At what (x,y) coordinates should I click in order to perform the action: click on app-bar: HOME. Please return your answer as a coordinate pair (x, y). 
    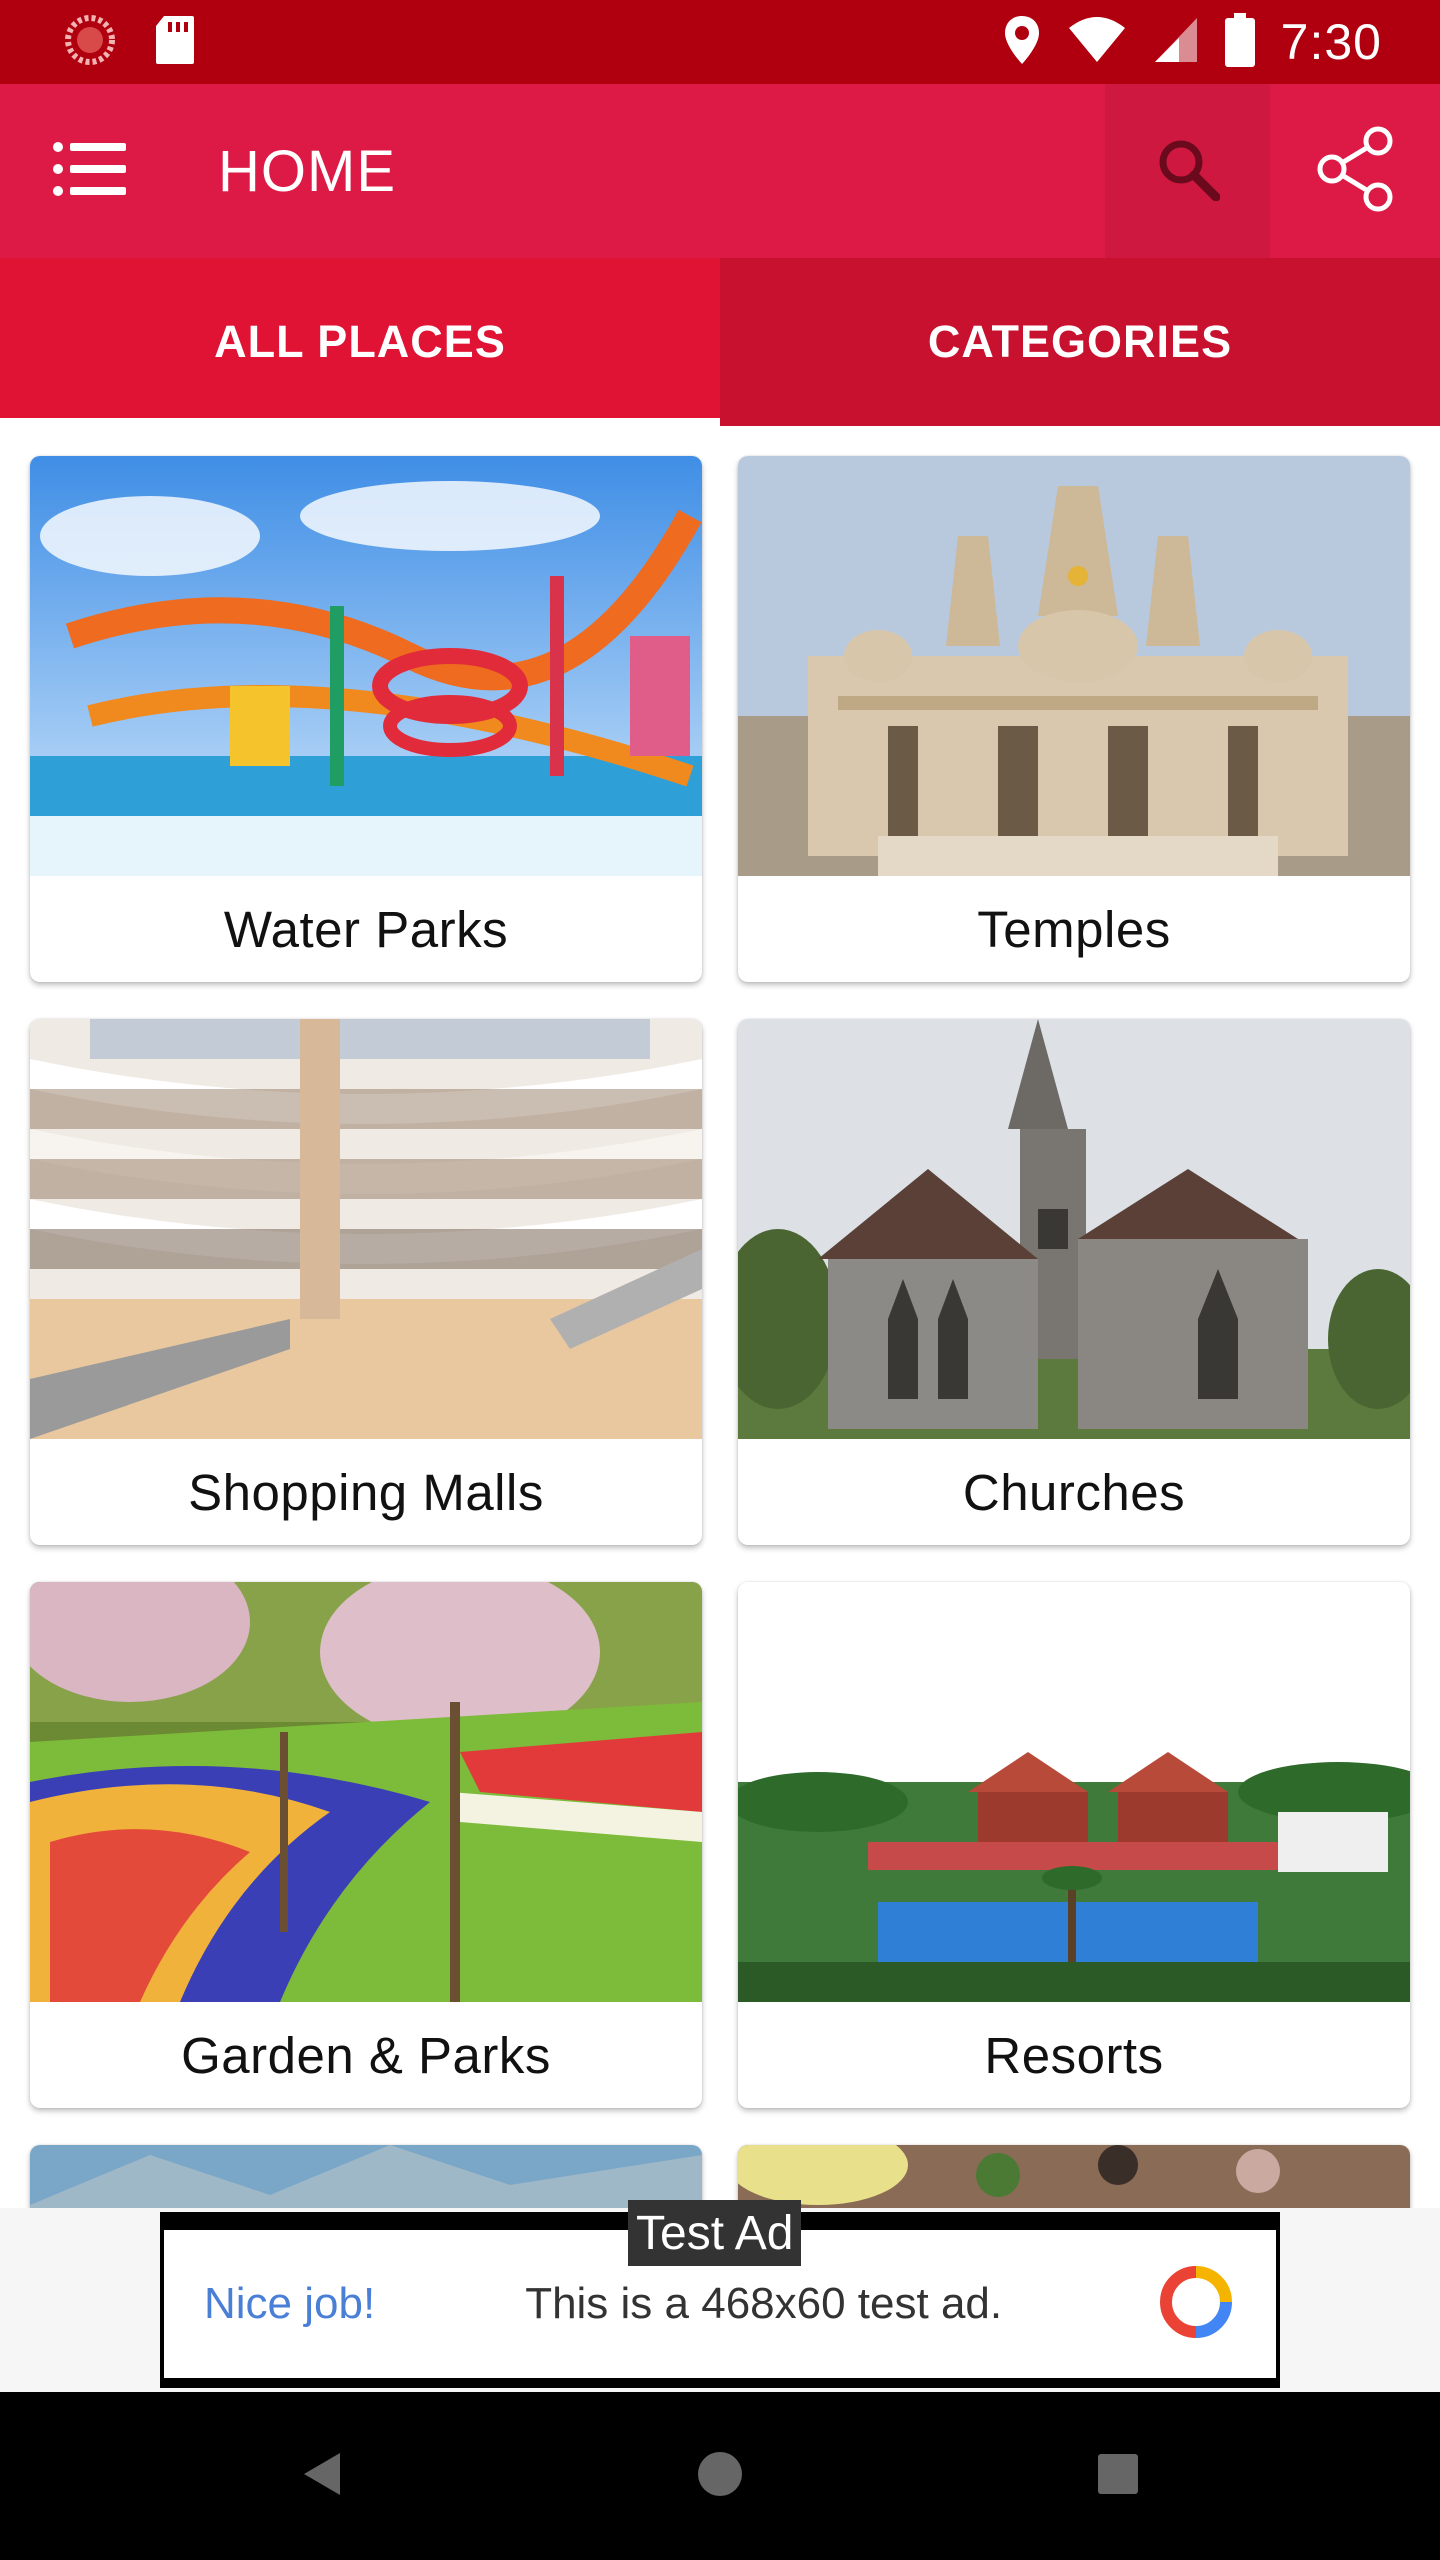
    Looking at the image, I should click on (720, 171).